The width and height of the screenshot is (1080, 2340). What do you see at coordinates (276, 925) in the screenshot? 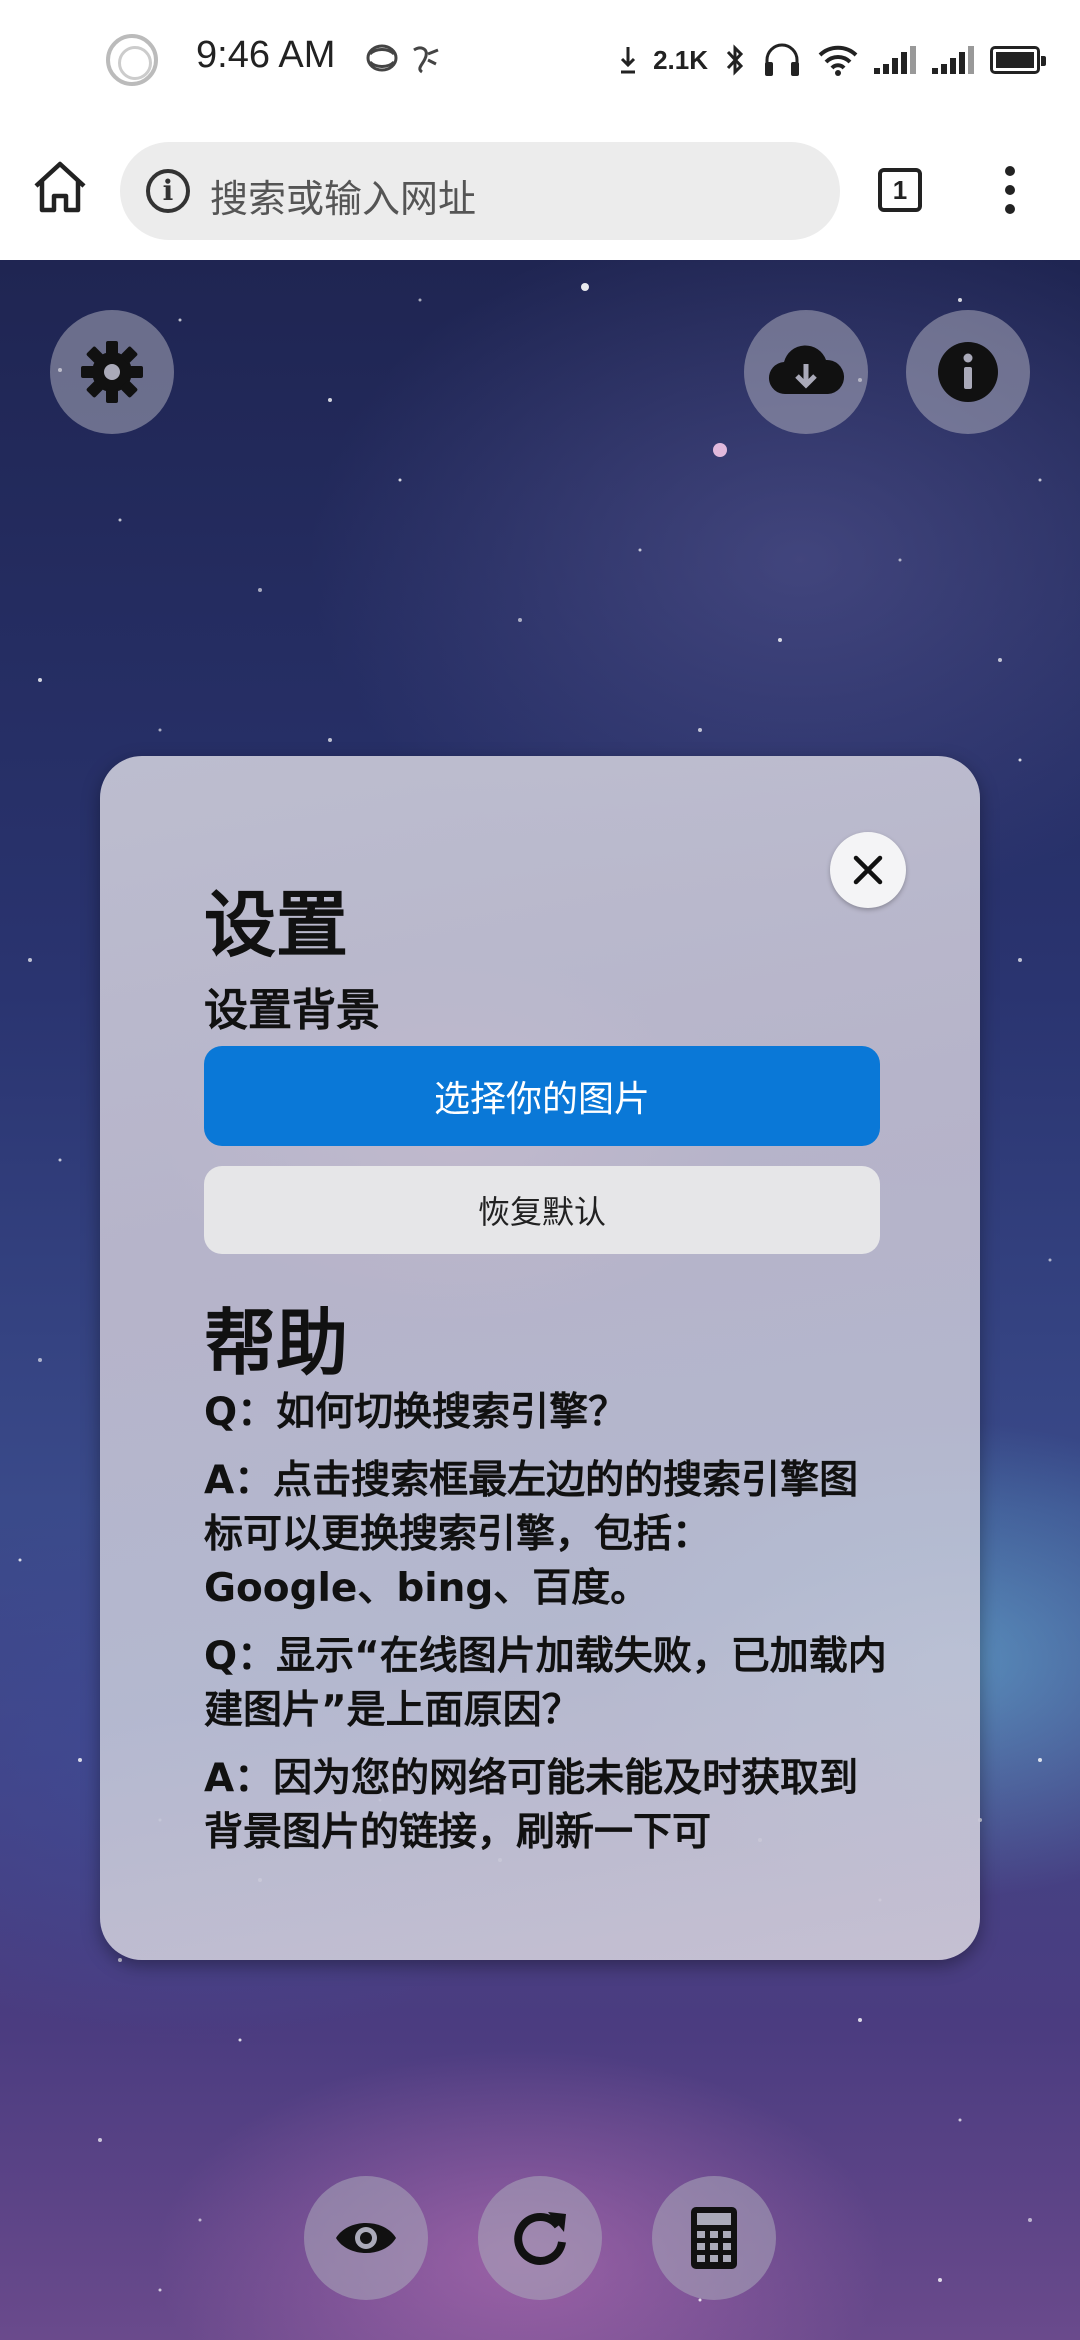
I see `dialog-title: 设置` at bounding box center [276, 925].